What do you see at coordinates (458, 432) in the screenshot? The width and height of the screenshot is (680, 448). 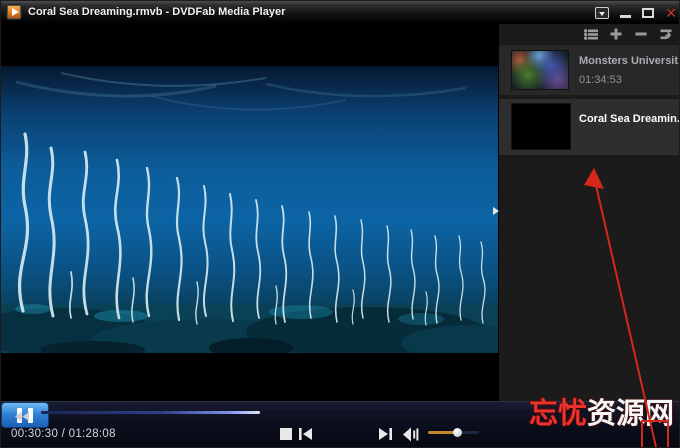 I see `volume-knob` at bounding box center [458, 432].